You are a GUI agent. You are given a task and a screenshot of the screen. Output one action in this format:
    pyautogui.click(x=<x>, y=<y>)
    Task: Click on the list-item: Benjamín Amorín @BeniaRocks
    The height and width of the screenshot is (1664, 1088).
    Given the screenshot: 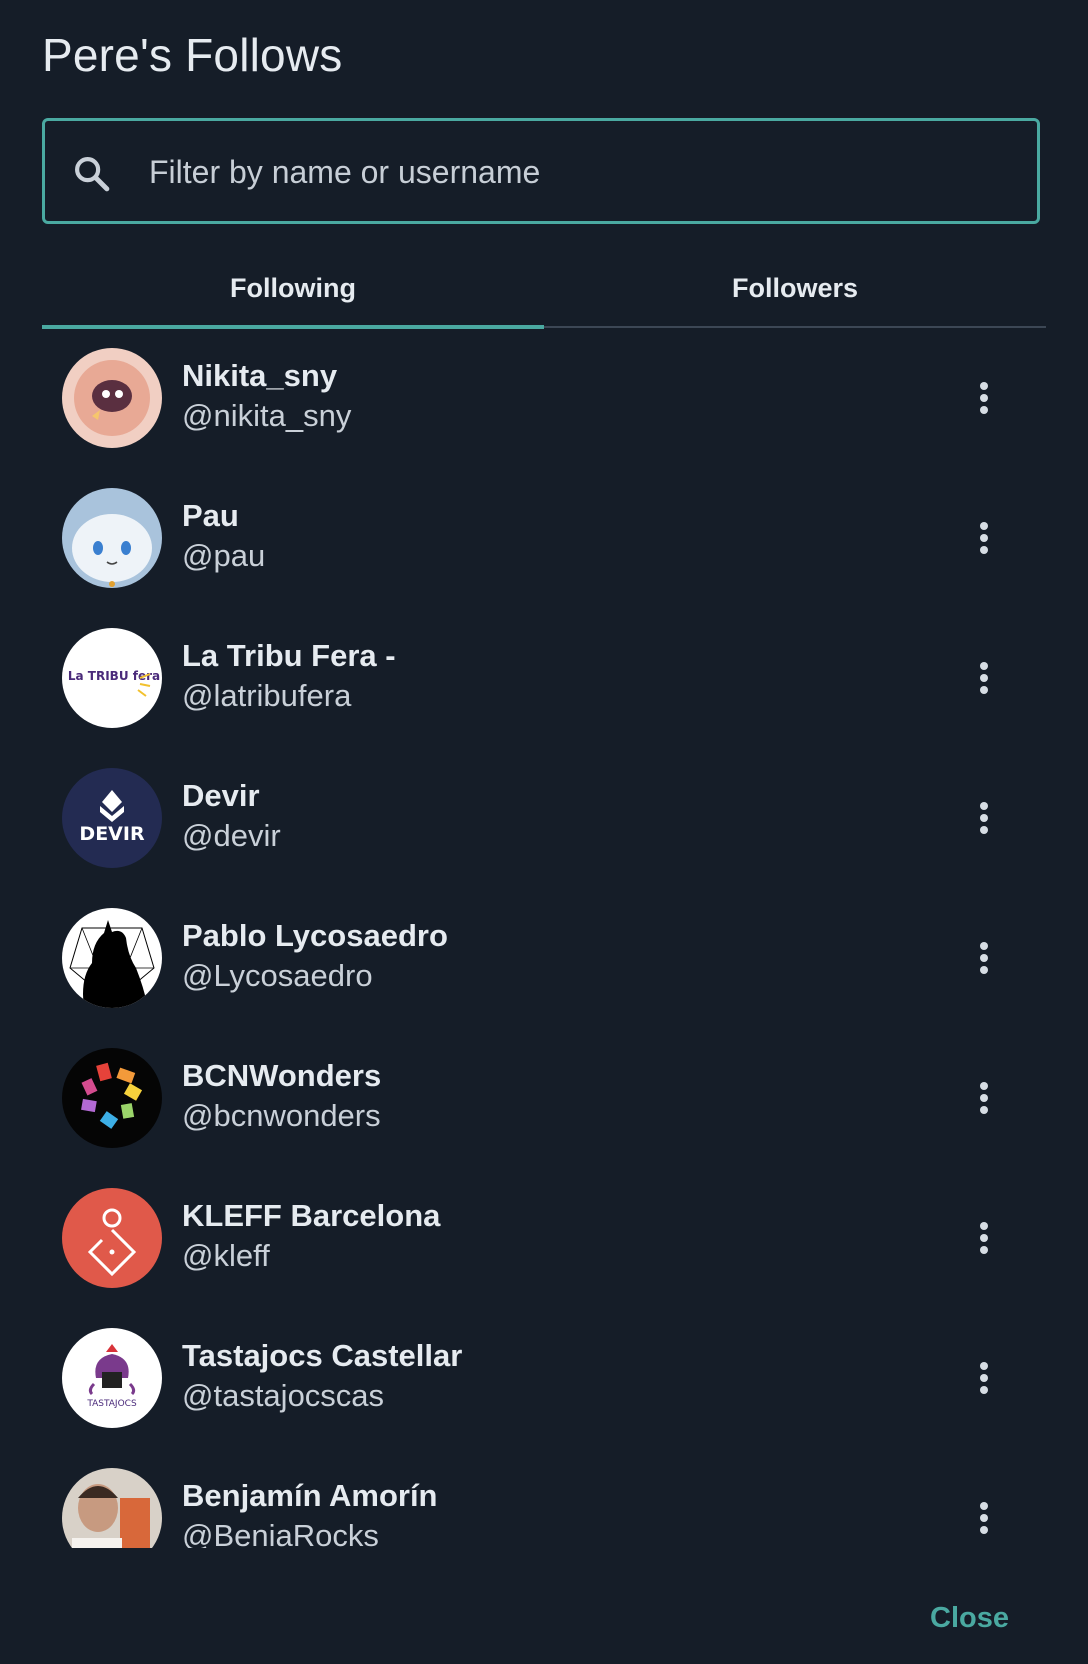 What is the action you would take?
    pyautogui.click(x=544, y=1498)
    